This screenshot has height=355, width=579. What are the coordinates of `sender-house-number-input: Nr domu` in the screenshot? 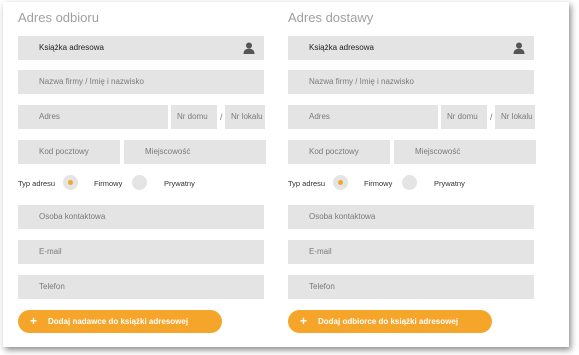 It's located at (194, 117).